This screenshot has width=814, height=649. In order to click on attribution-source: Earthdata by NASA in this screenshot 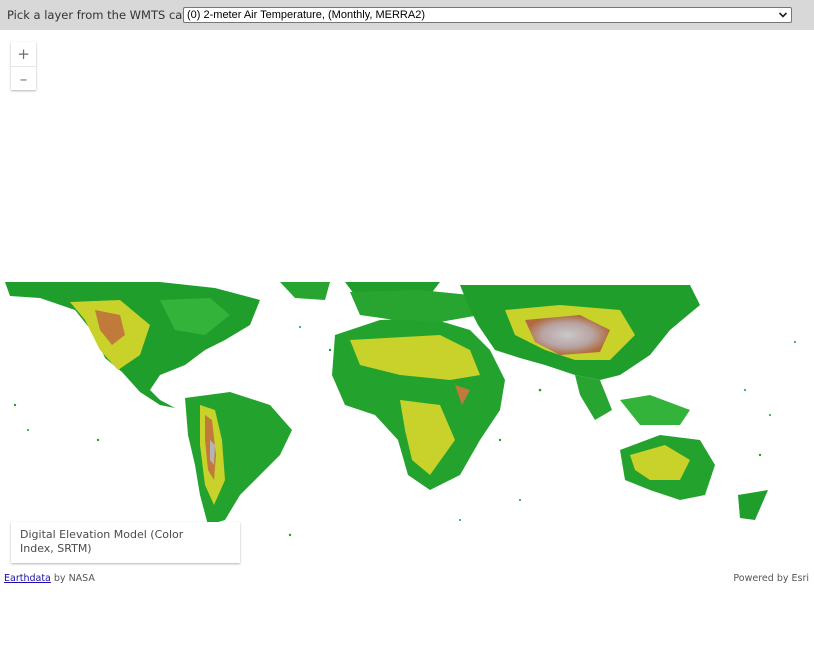, I will do `click(49, 578)`.